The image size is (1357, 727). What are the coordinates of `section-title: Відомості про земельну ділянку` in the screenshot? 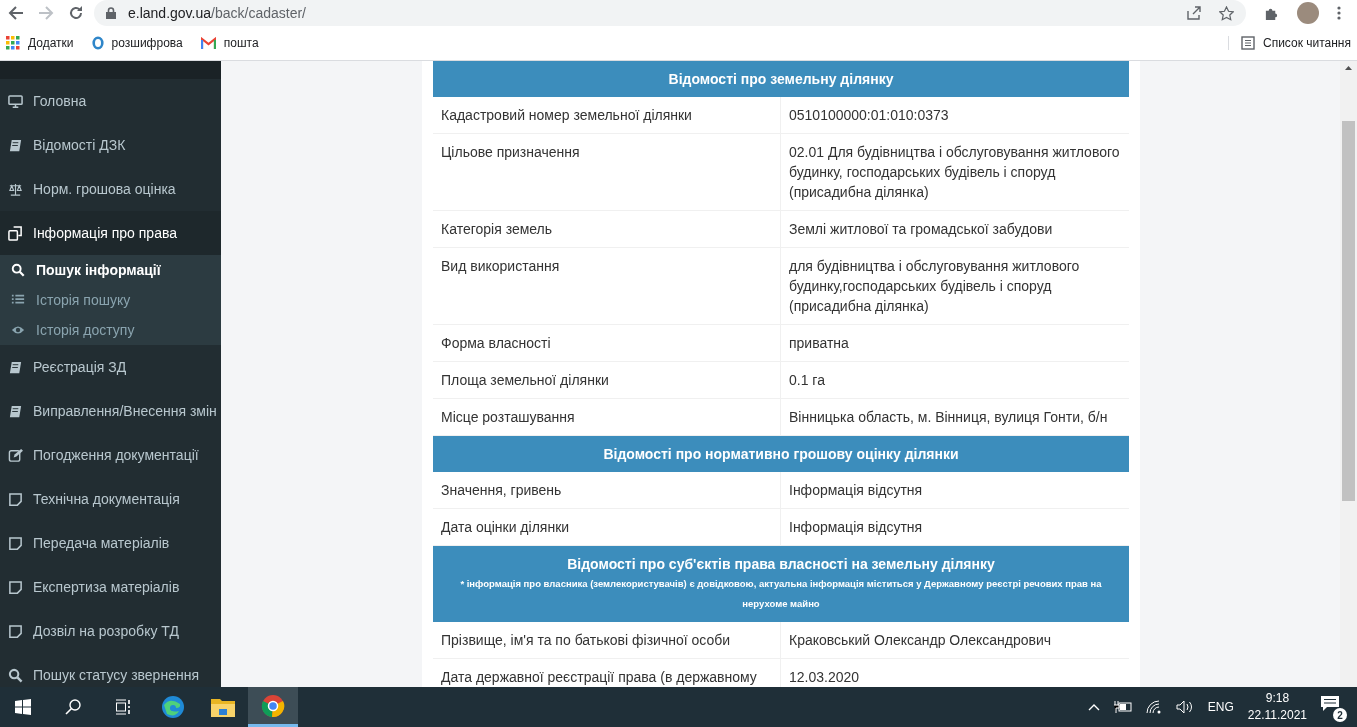 It's located at (781, 79).